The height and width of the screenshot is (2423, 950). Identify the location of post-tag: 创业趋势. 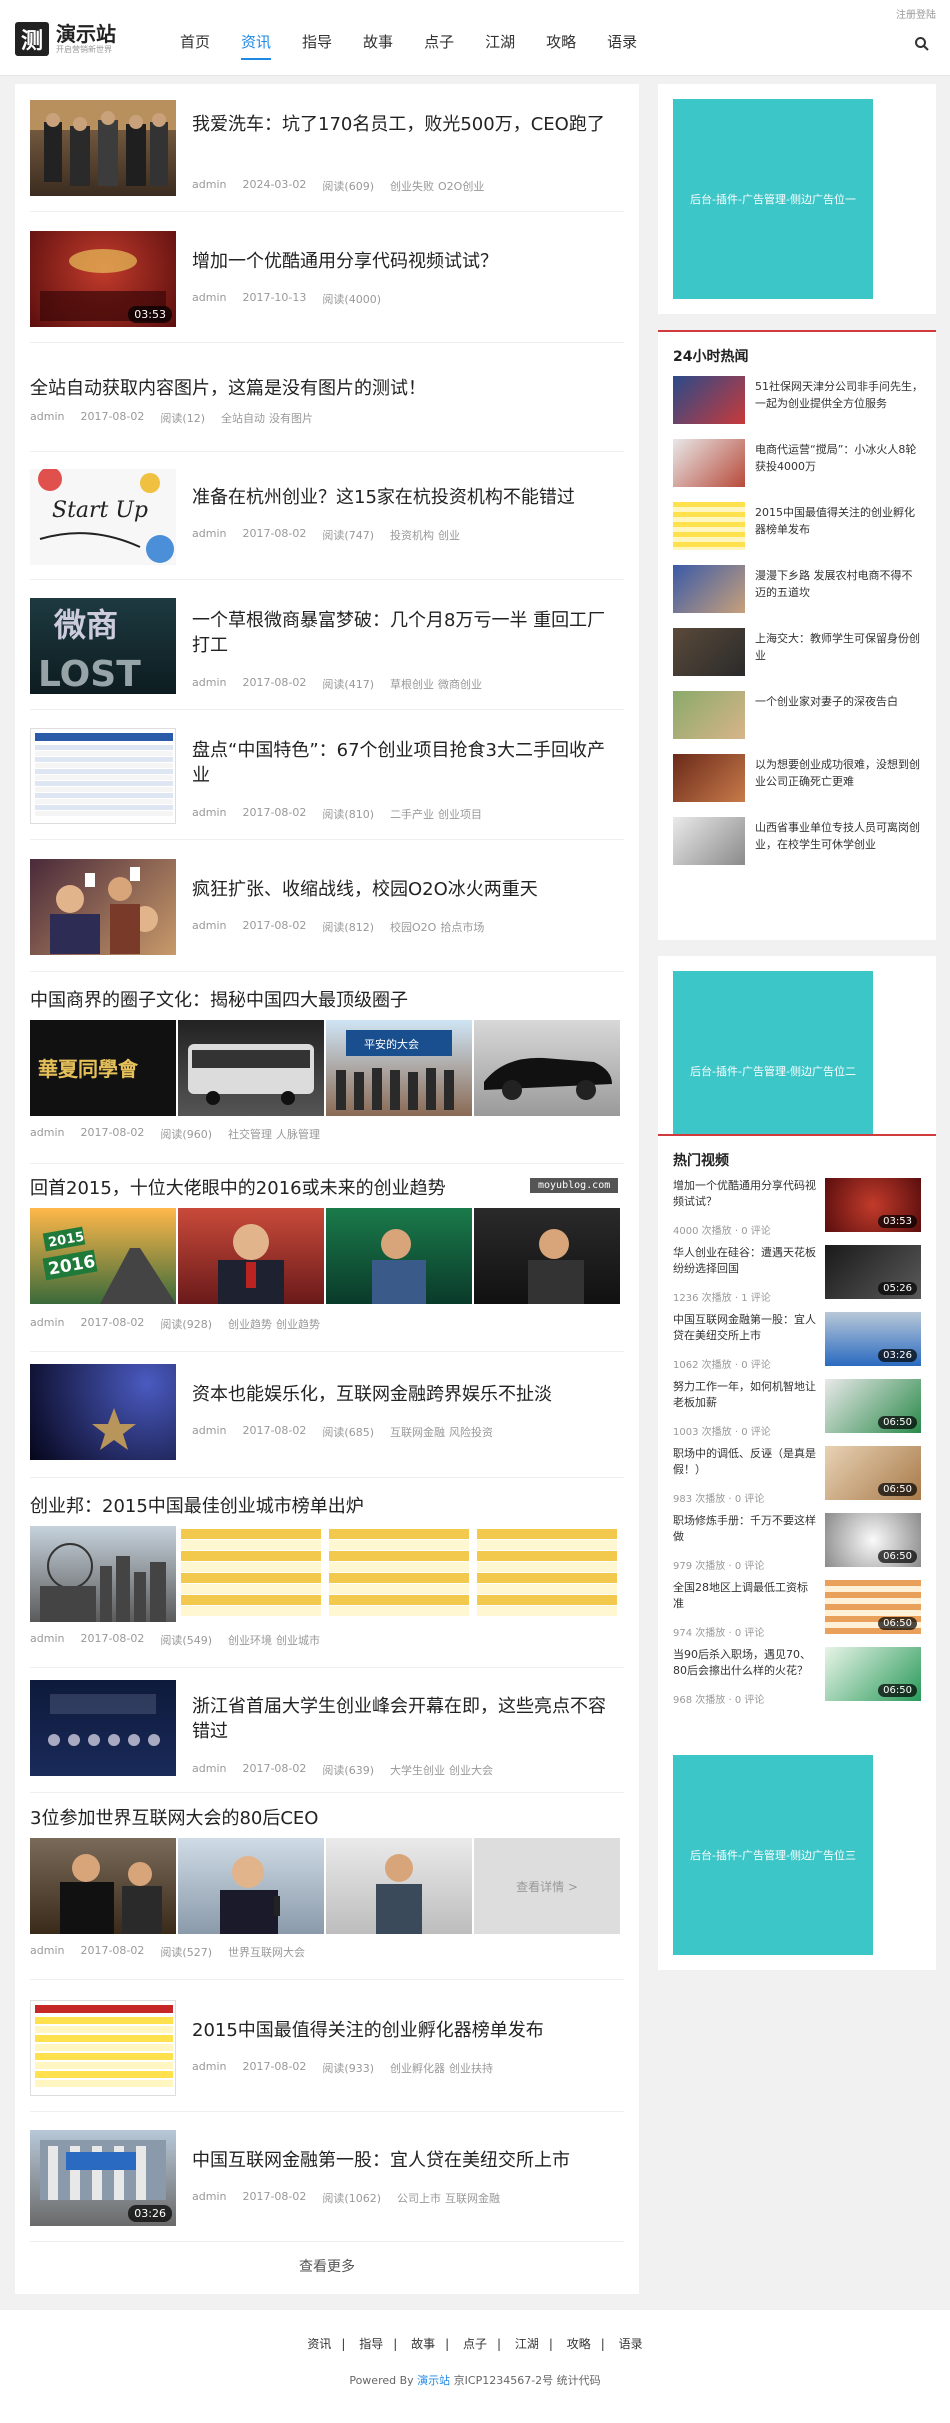
(298, 1324).